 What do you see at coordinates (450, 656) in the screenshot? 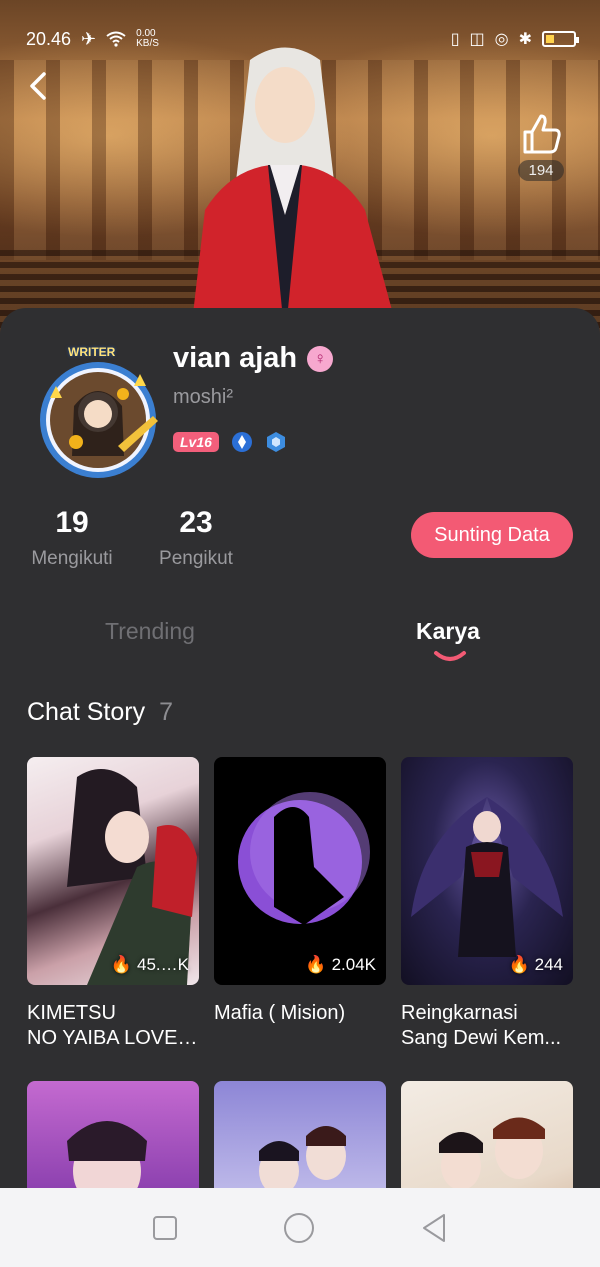
I see `tab-active-indicator` at bounding box center [450, 656].